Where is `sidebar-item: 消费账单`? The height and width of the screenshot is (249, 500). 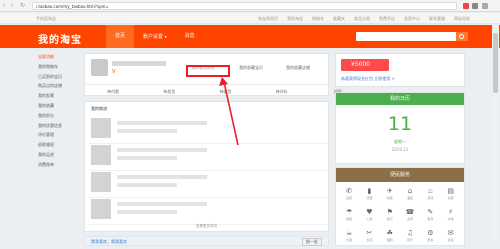 sidebar-item: 消费账单 is located at coordinates (58, 165).